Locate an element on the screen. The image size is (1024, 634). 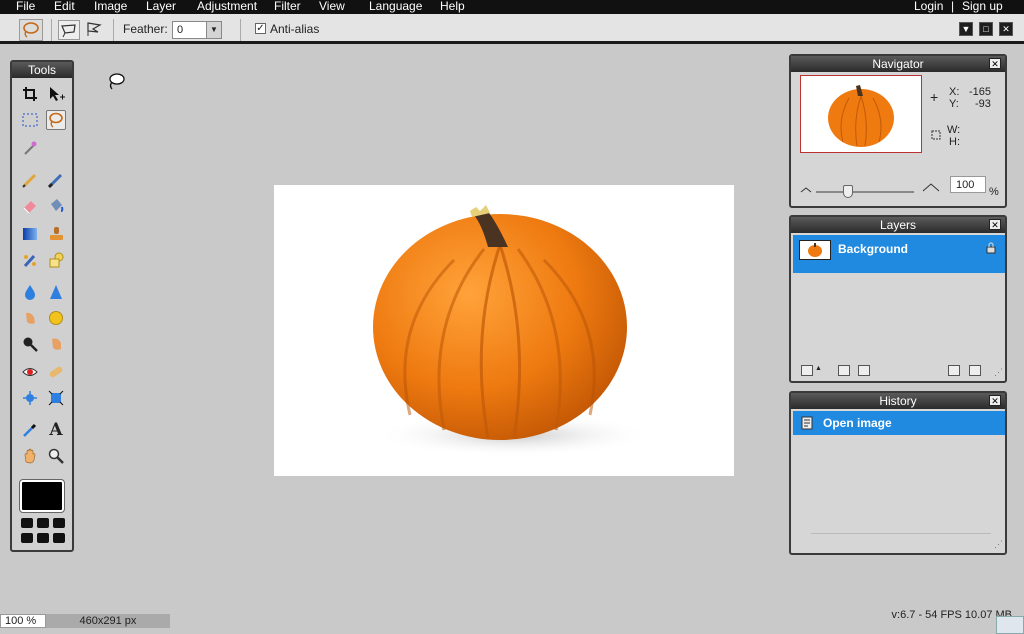
download-icon is located at coordinates (1010, 625).